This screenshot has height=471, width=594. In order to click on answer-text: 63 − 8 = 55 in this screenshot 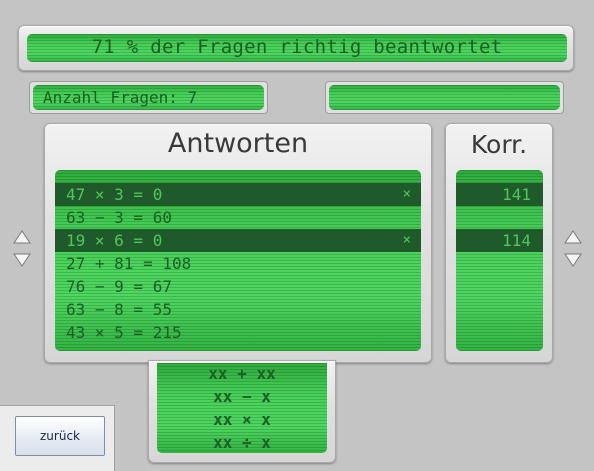, I will do `click(119, 309)`.